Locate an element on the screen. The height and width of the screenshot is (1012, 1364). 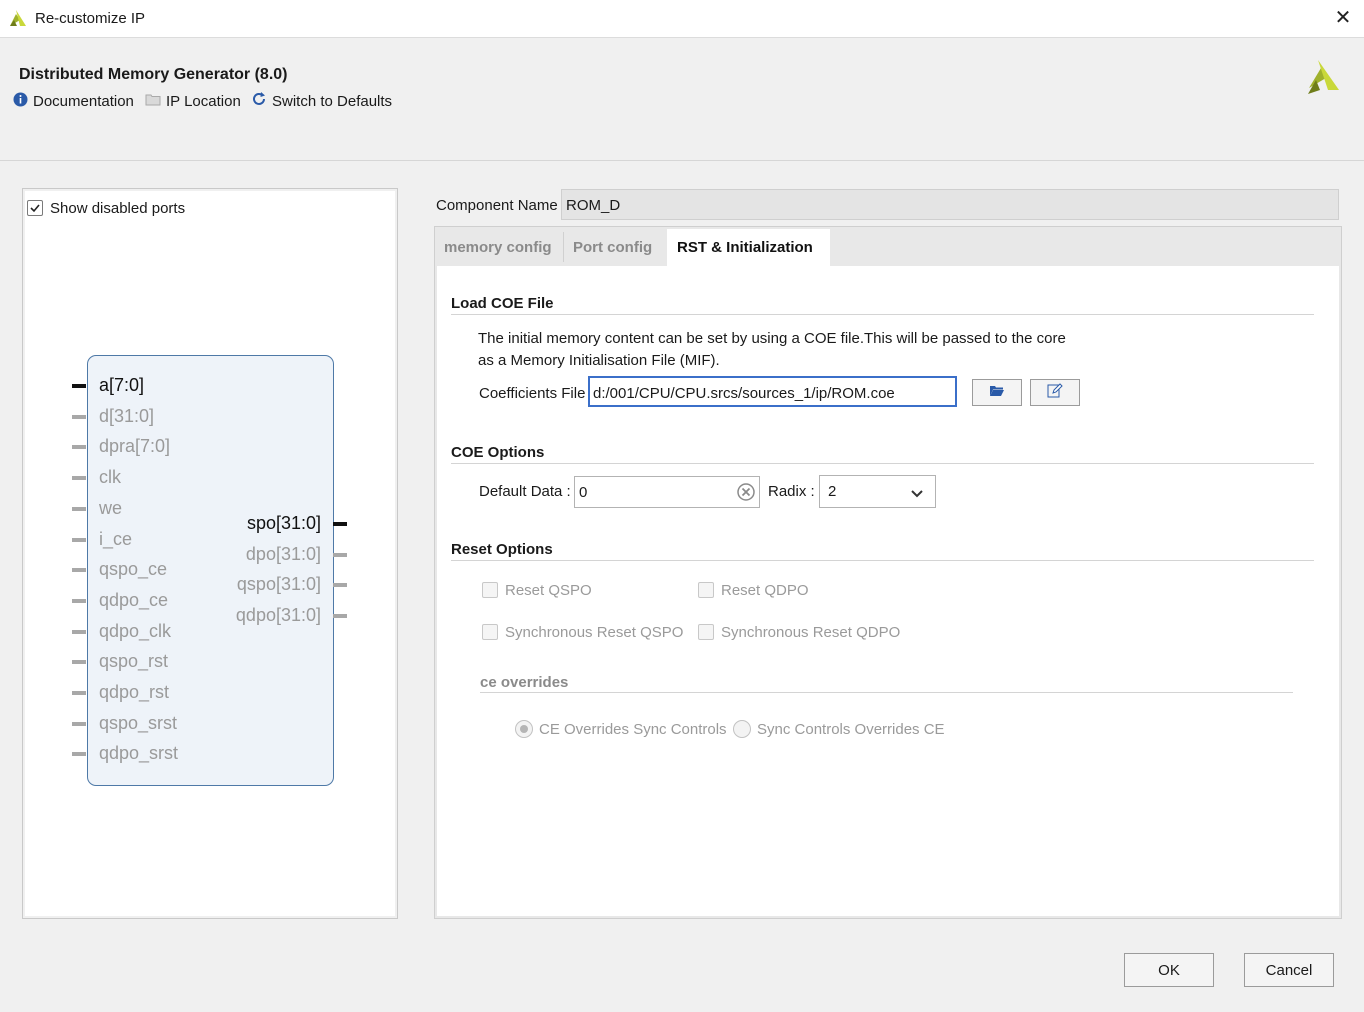
load-coe-description-2: as a Memory Initialisation File (MIF). is located at coordinates (599, 360).